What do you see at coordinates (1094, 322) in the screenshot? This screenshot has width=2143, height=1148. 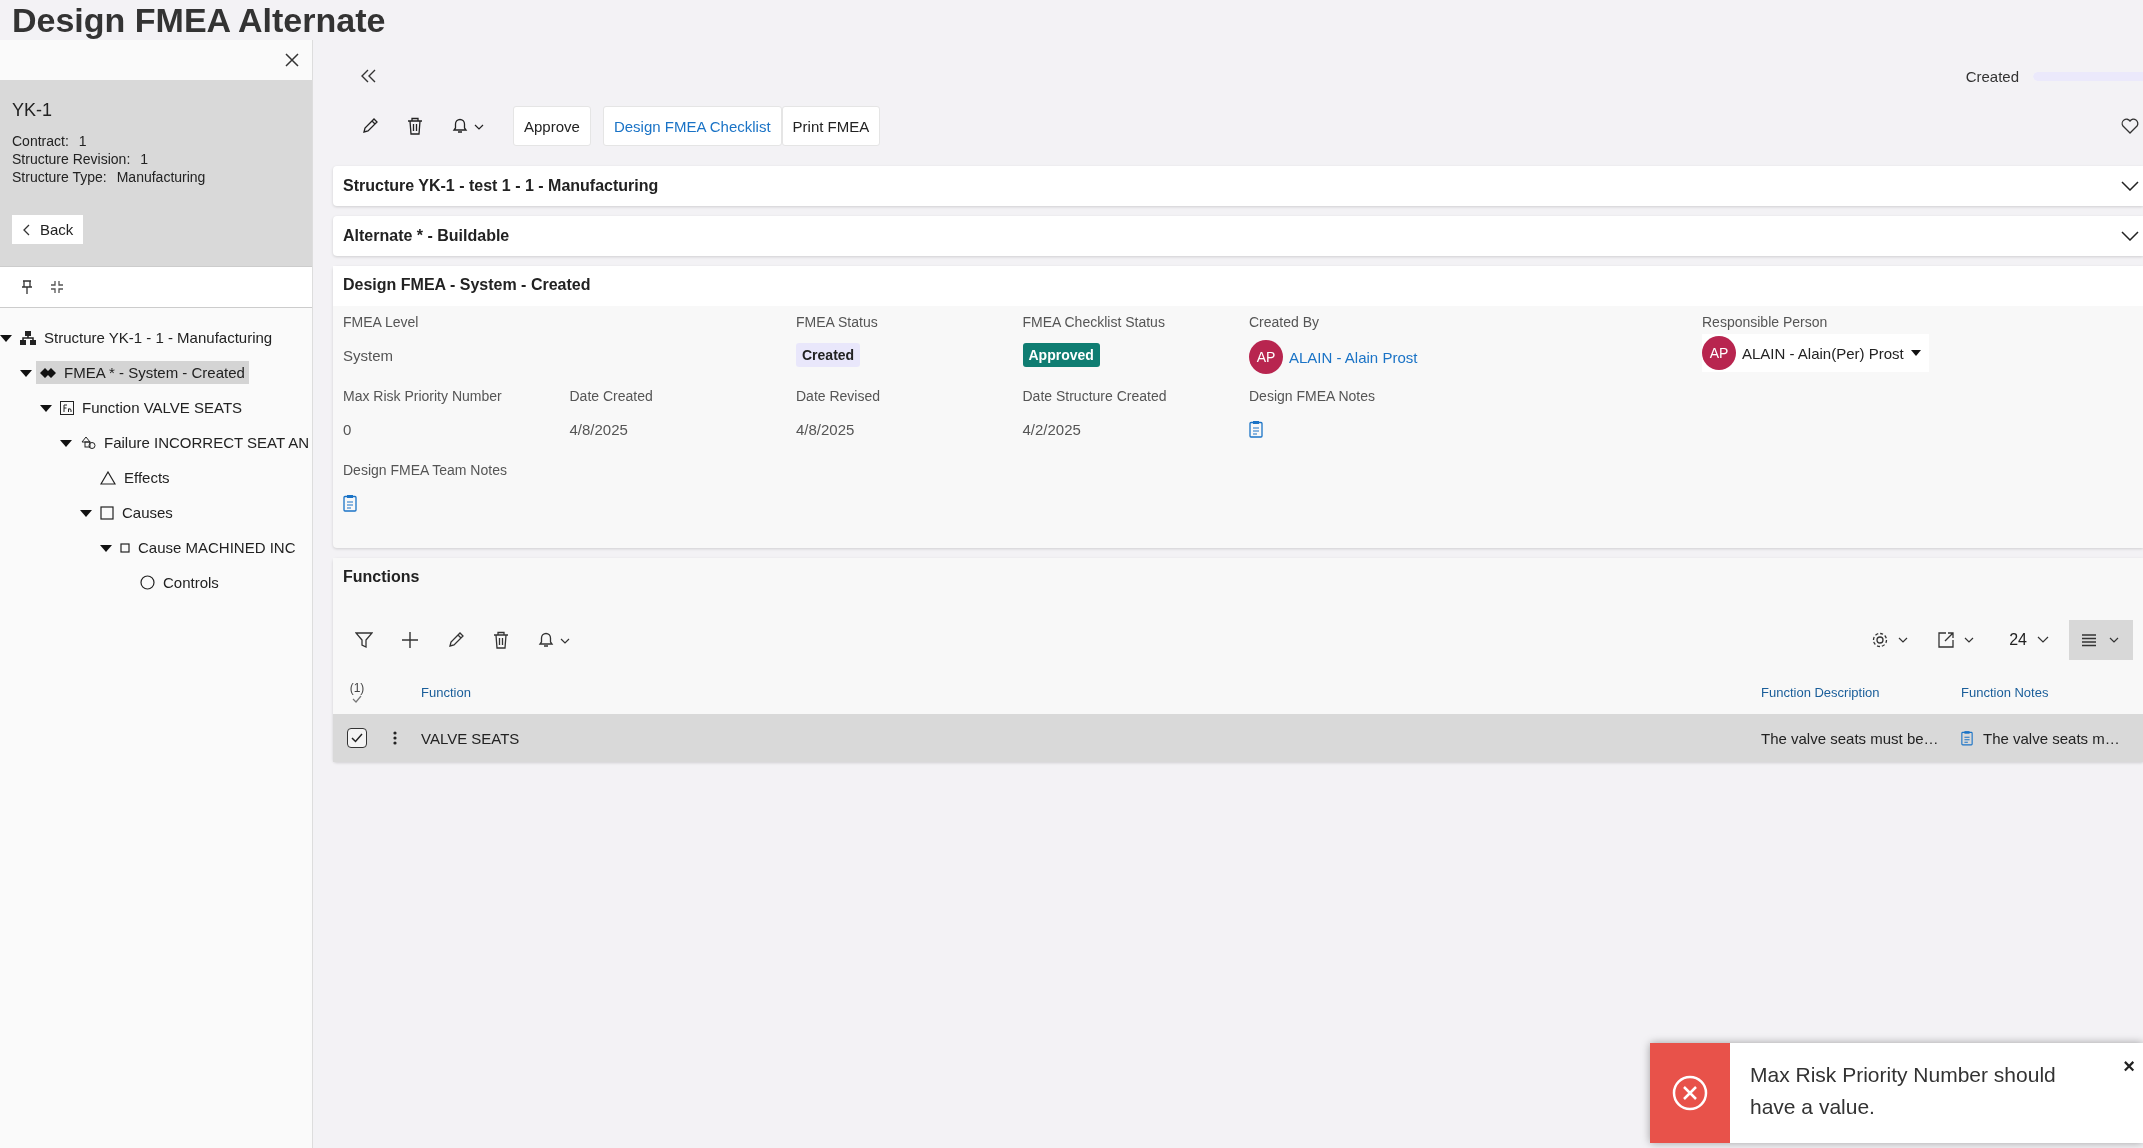 I see `field-label: FMEA Checklist Status` at bounding box center [1094, 322].